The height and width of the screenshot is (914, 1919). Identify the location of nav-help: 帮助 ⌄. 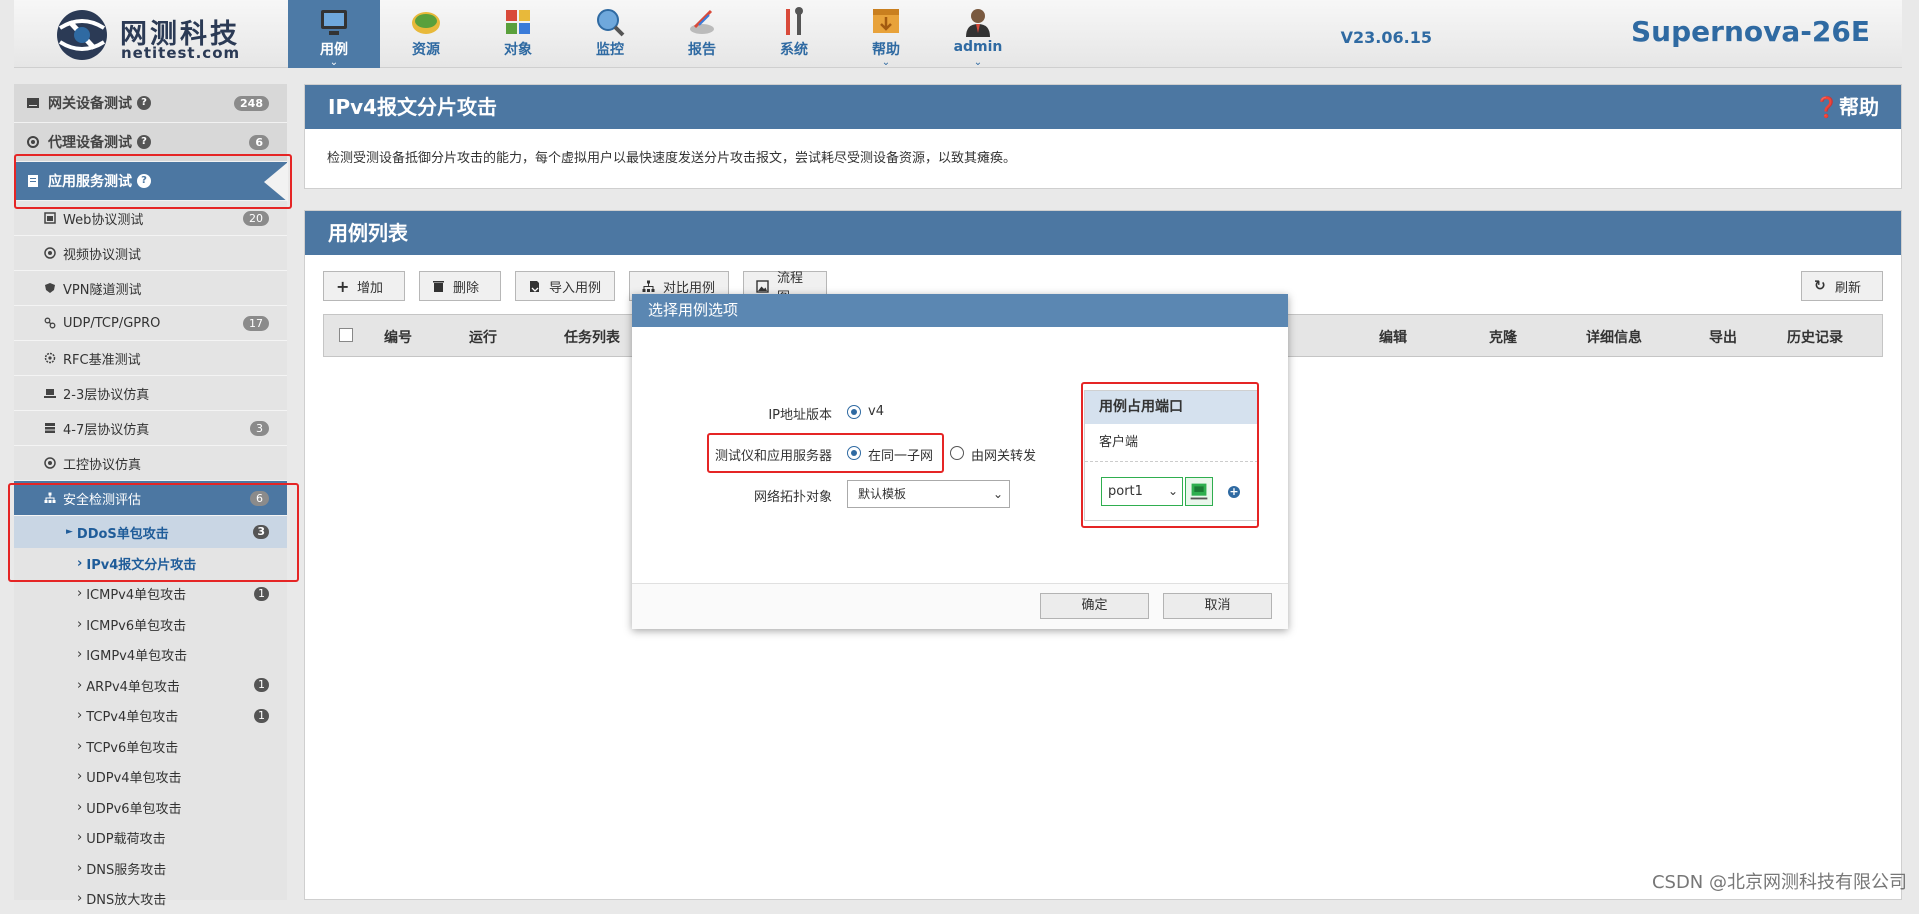
(886, 34).